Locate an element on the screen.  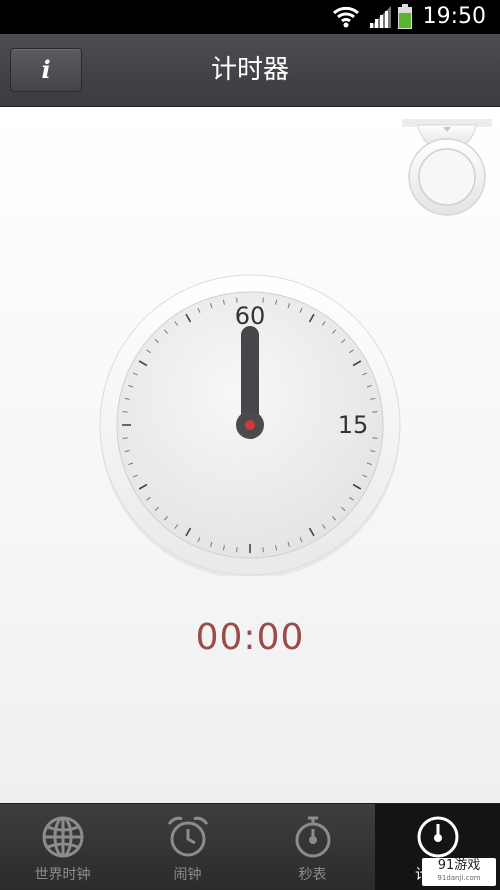
dial-label-60: 60 is located at coordinates (250, 316).